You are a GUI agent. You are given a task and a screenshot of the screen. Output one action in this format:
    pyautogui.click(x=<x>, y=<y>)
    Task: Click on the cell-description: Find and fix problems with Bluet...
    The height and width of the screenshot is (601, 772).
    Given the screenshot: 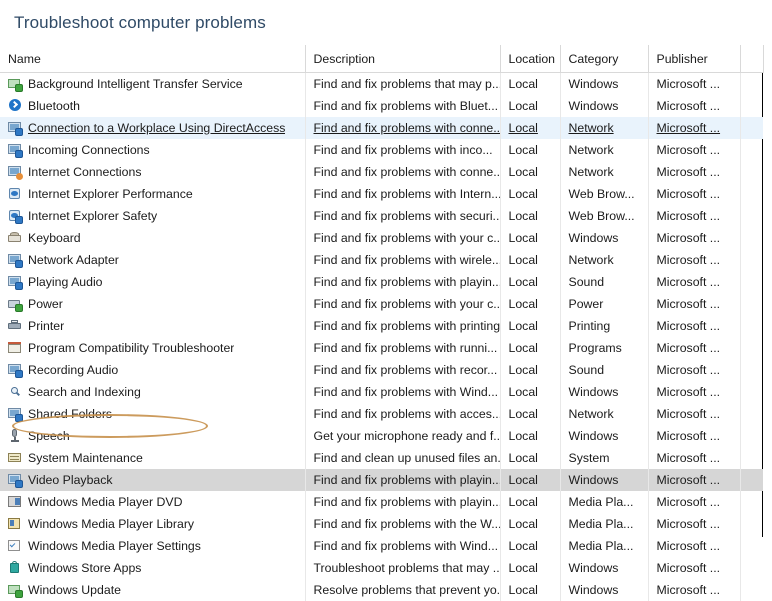 What is the action you would take?
    pyautogui.click(x=402, y=106)
    